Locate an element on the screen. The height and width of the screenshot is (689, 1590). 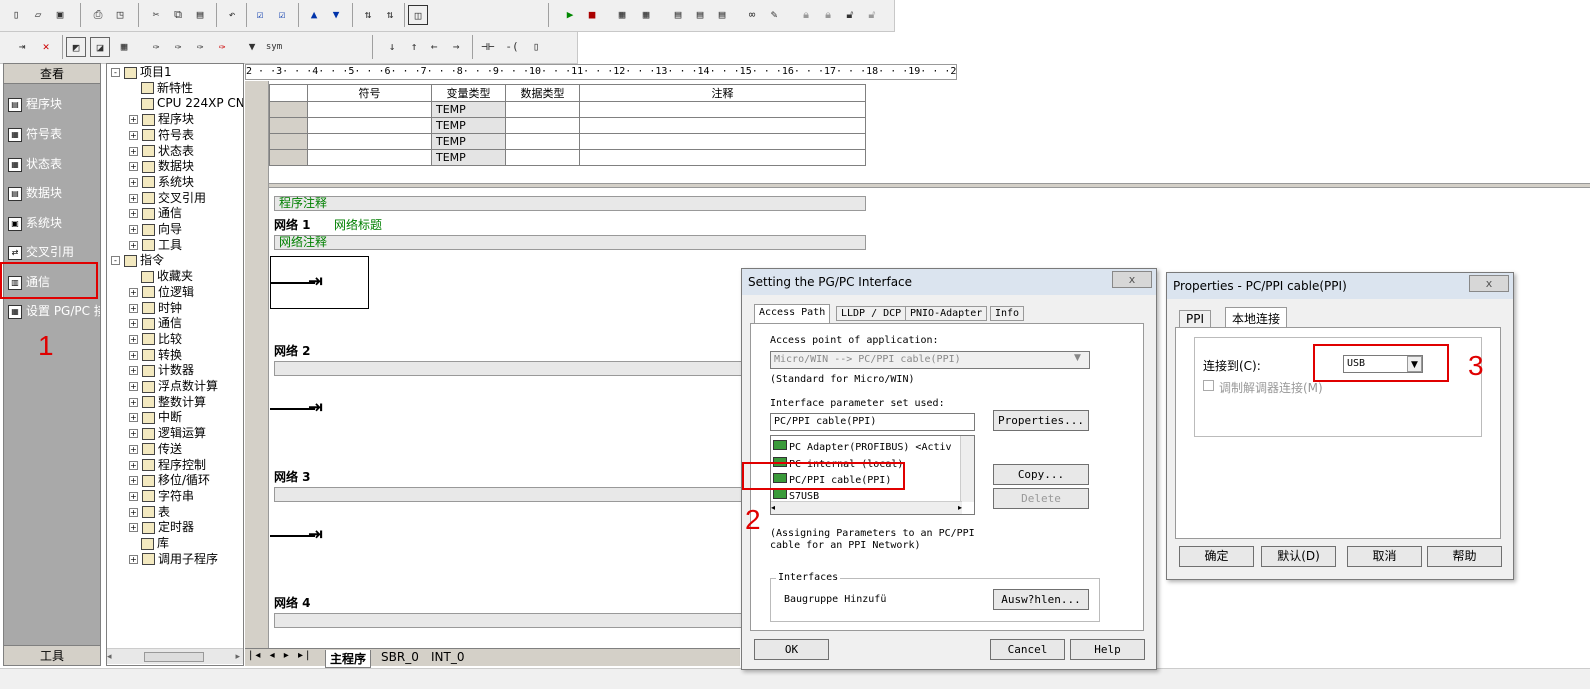
props-default-button: 默认(D) is located at coordinates (1298, 556).